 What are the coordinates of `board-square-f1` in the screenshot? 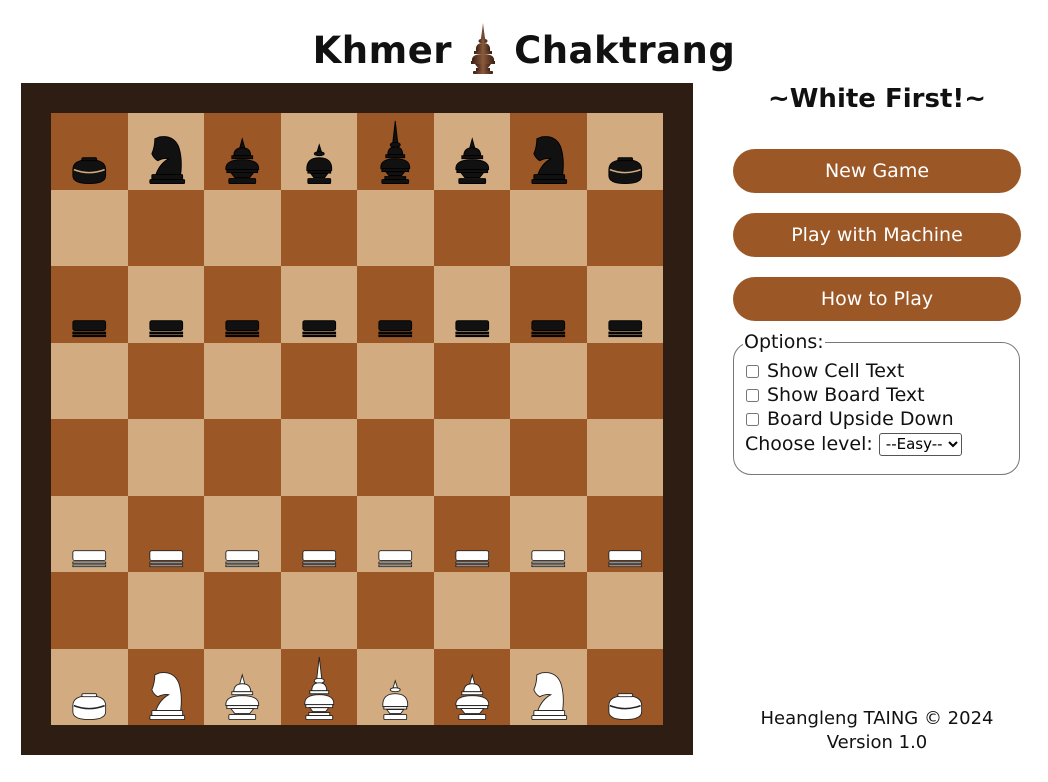 It's located at (472, 687).